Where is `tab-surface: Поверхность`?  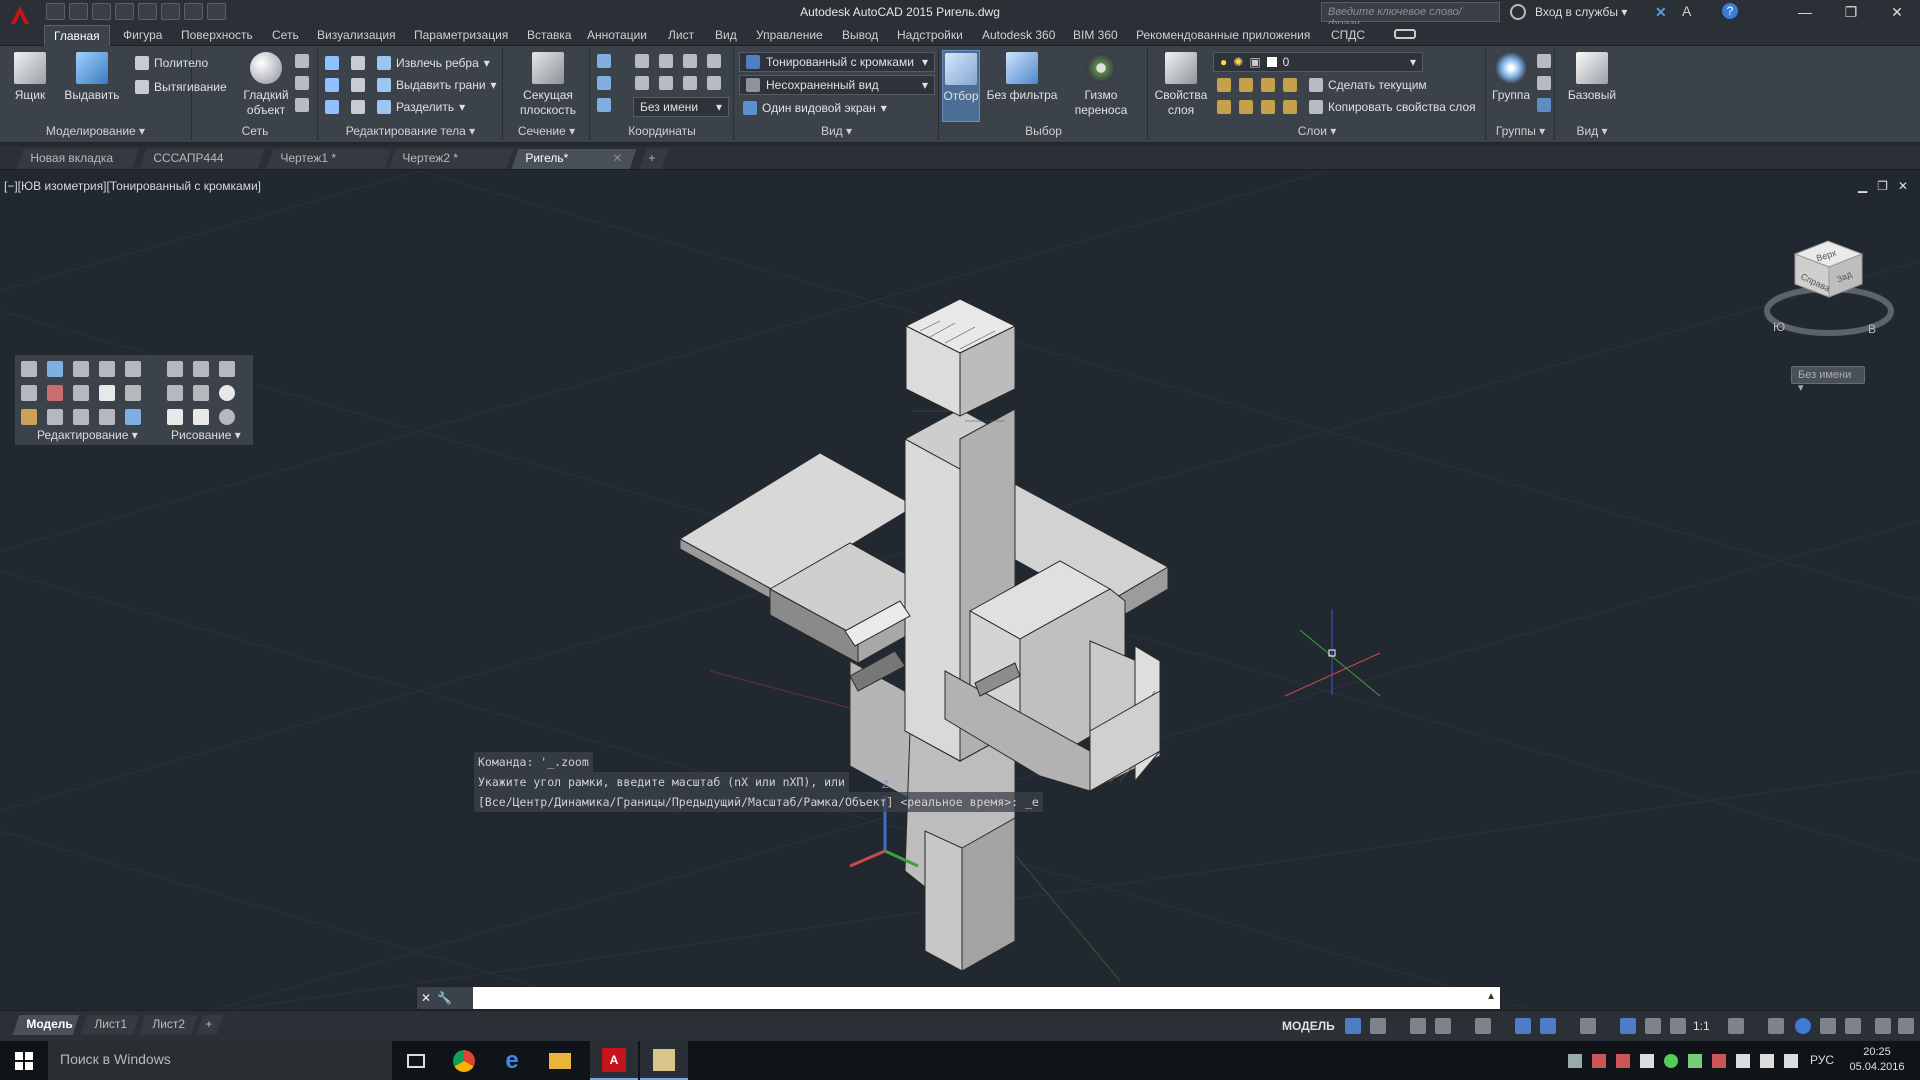 tab-surface: Поверхность is located at coordinates (217, 35).